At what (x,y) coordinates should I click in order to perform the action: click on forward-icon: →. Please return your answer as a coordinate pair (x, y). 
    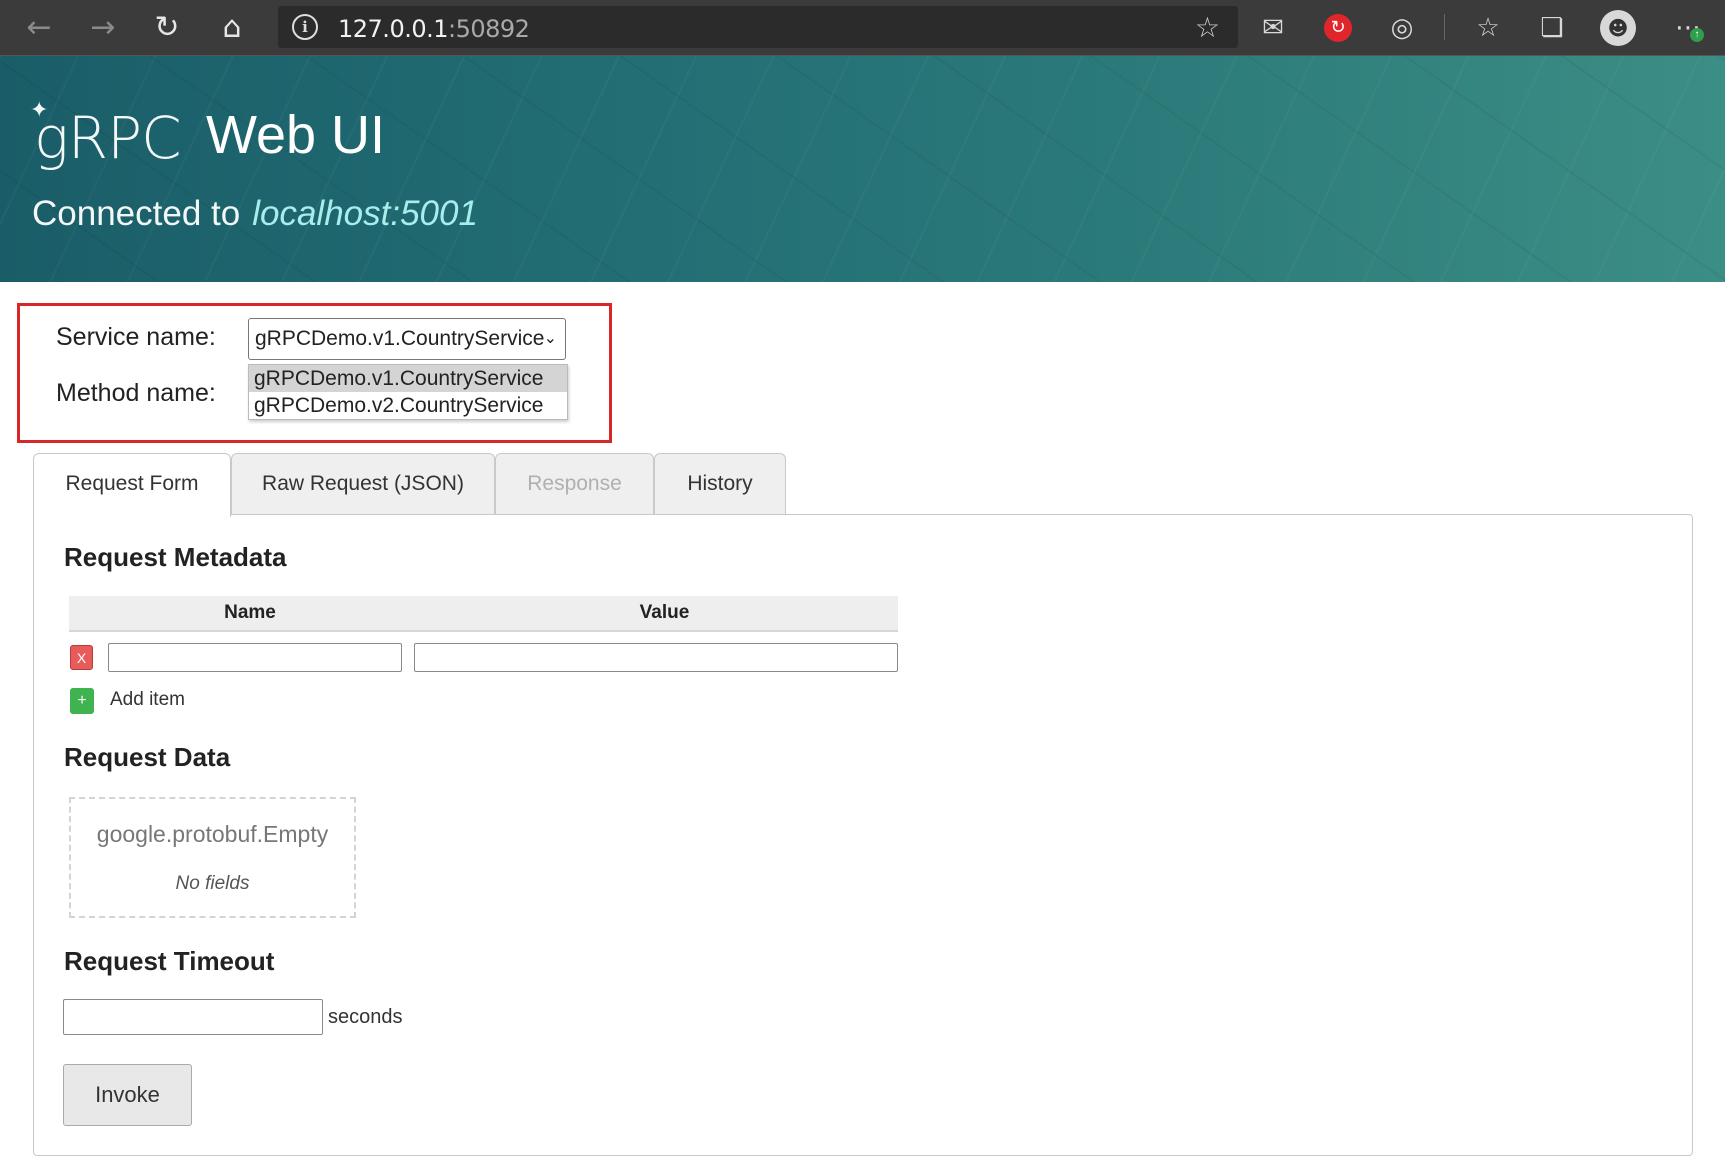
    Looking at the image, I should click on (103, 27).